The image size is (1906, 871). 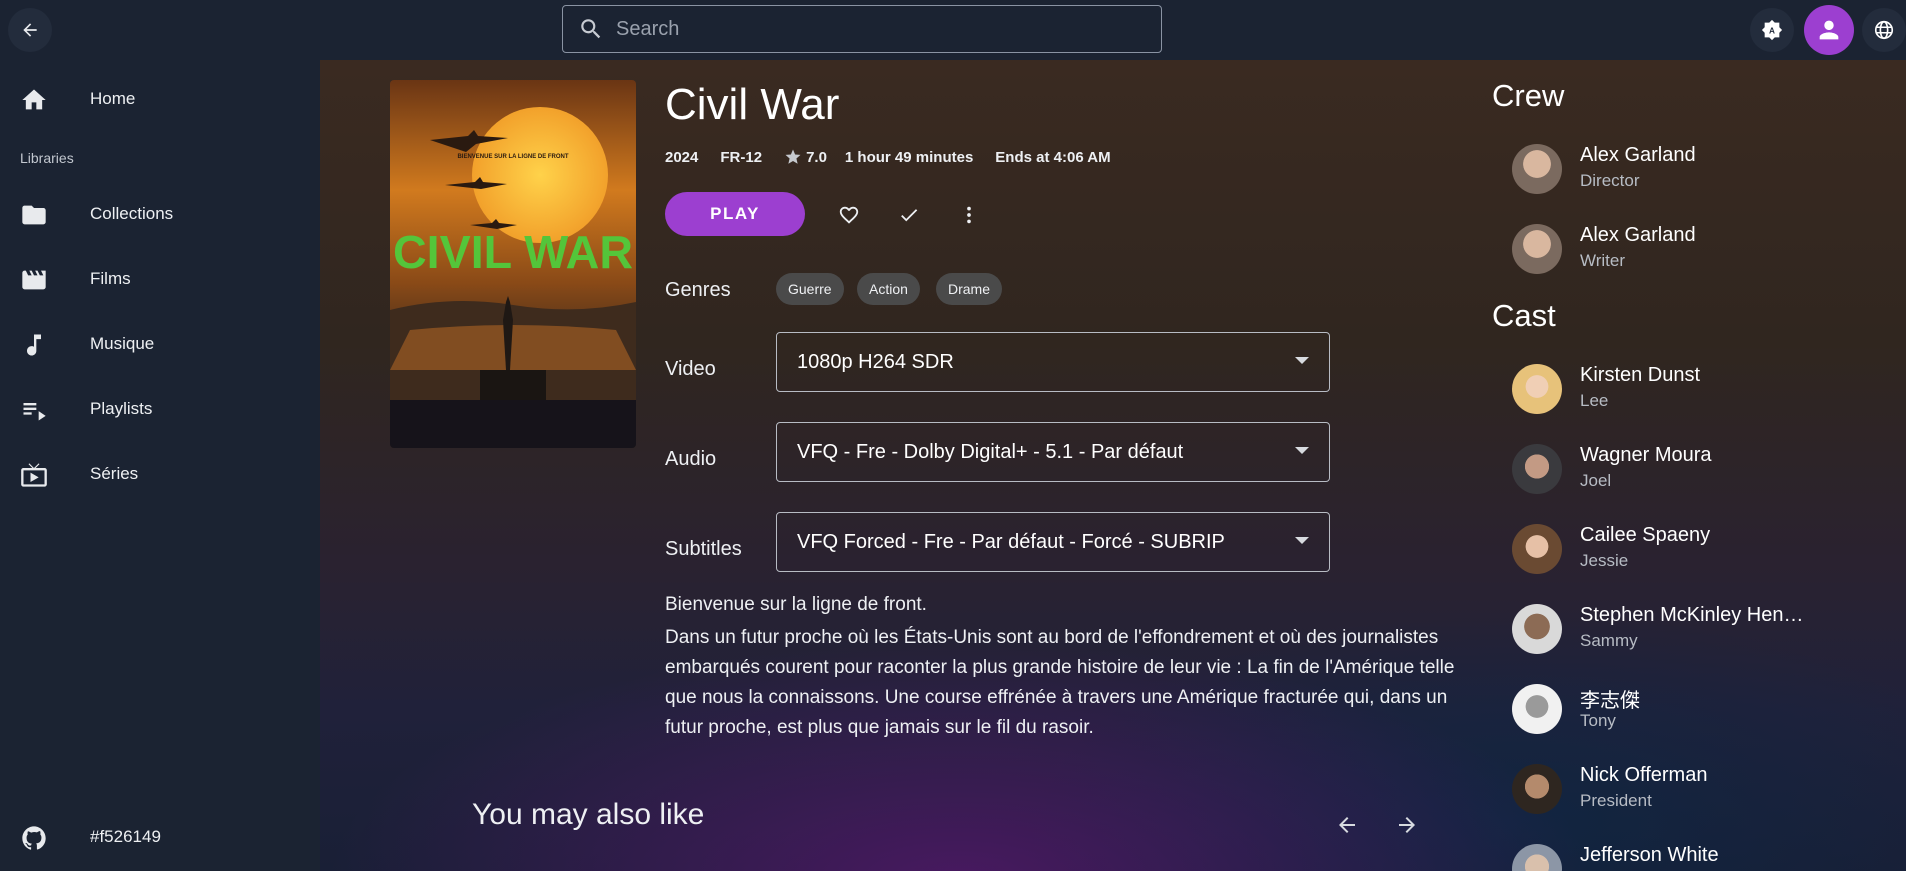 What do you see at coordinates (793, 156) in the screenshot?
I see `star-icon` at bounding box center [793, 156].